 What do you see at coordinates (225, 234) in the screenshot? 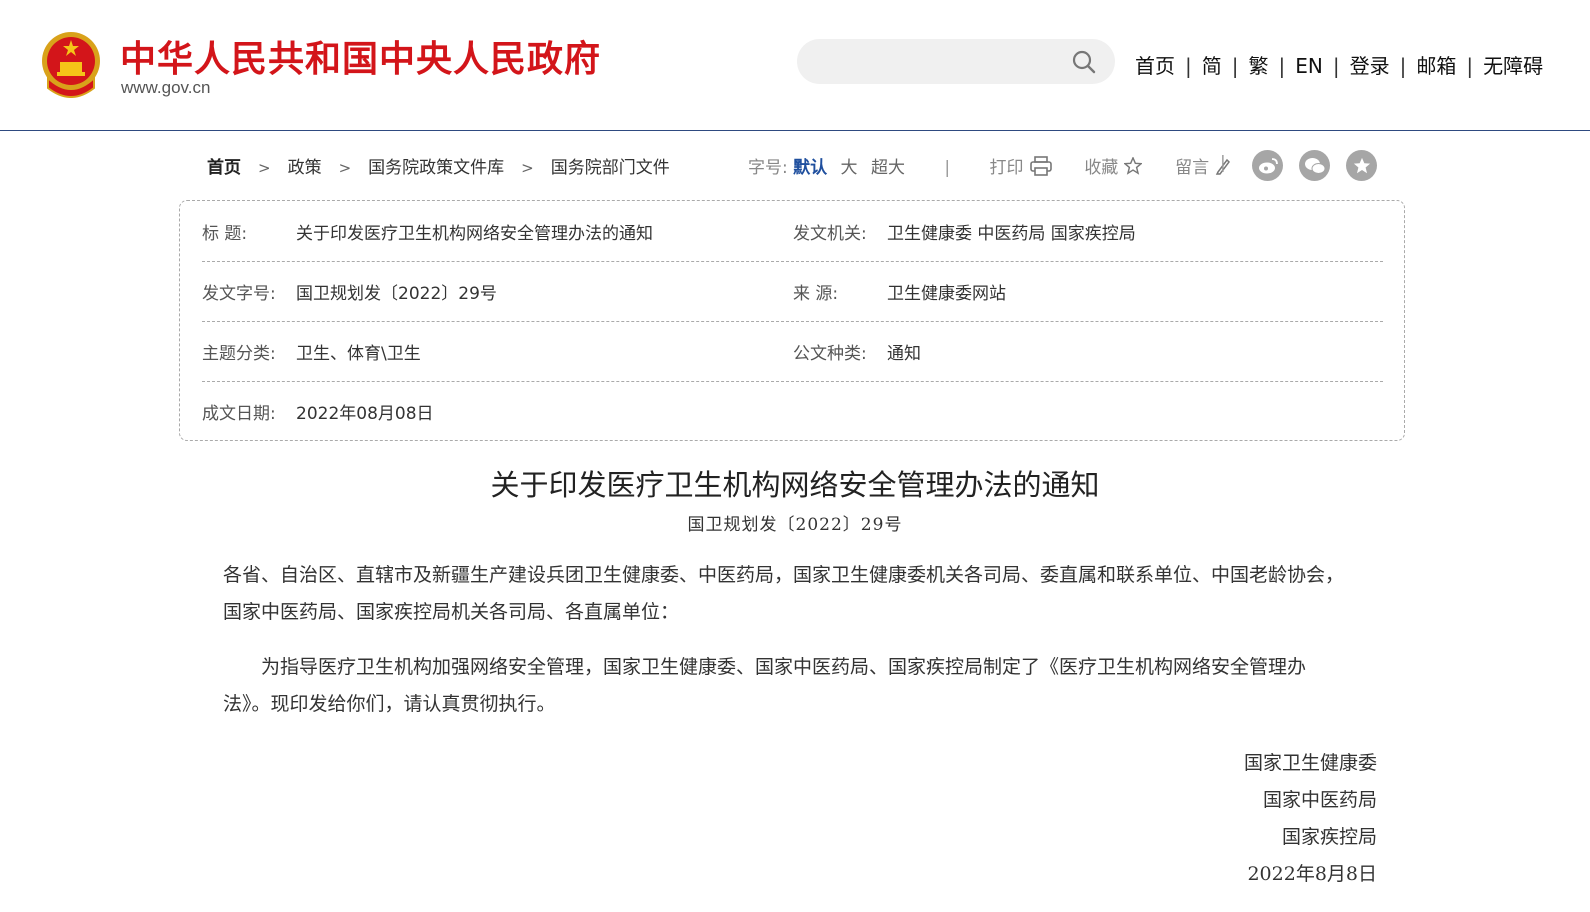
I see `info-title-label: 标 题:` at bounding box center [225, 234].